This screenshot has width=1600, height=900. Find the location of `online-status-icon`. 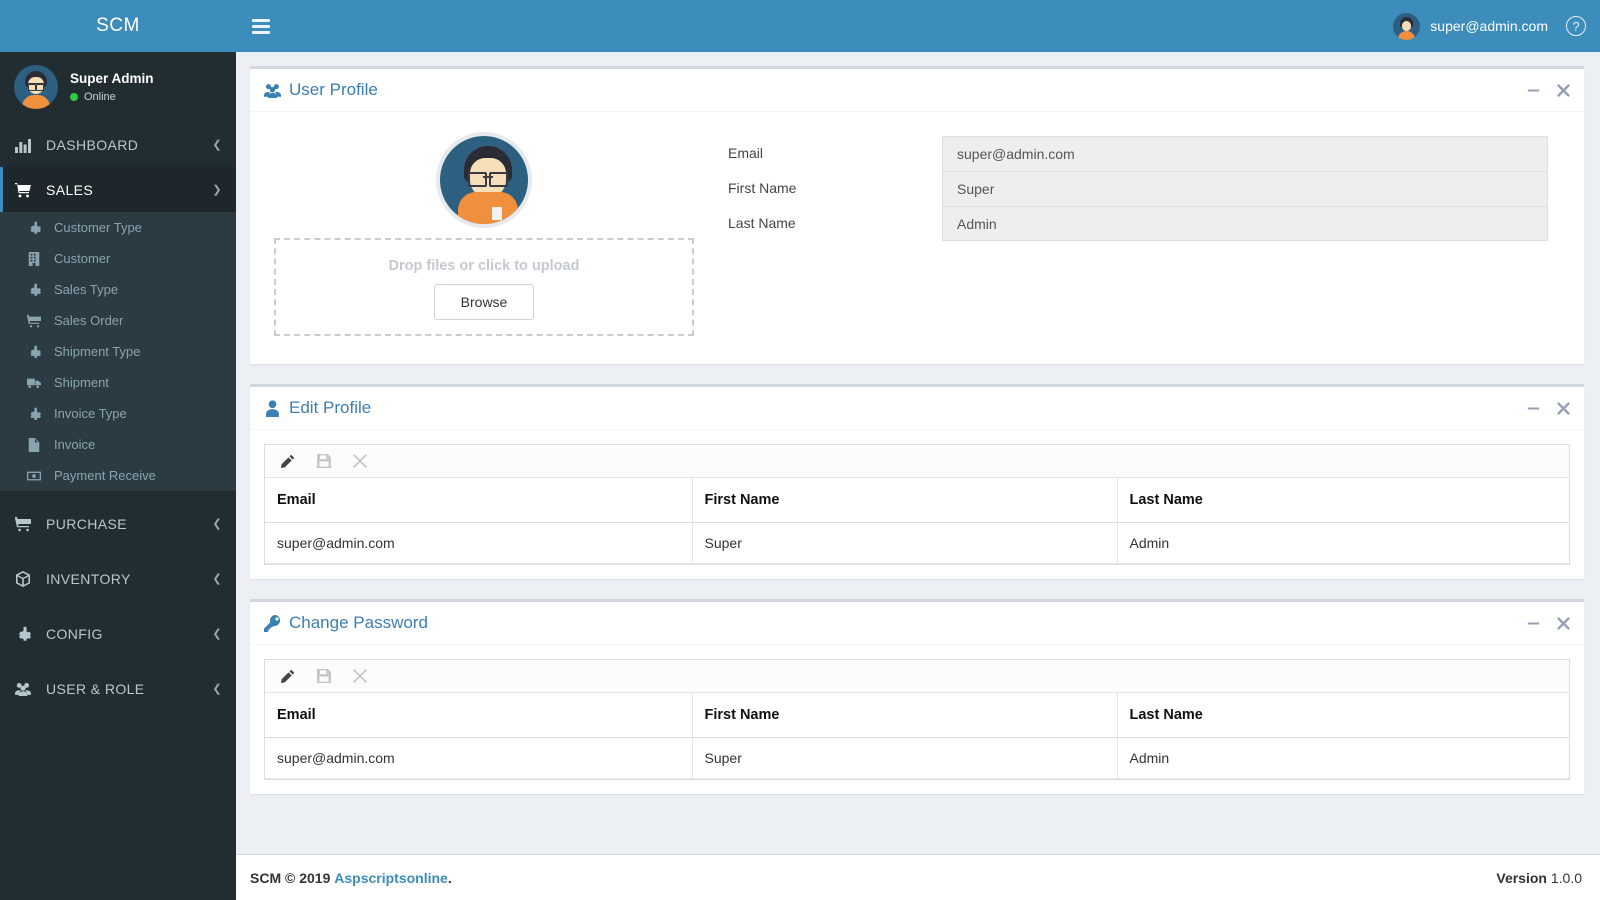

online-status-icon is located at coordinates (74, 97).